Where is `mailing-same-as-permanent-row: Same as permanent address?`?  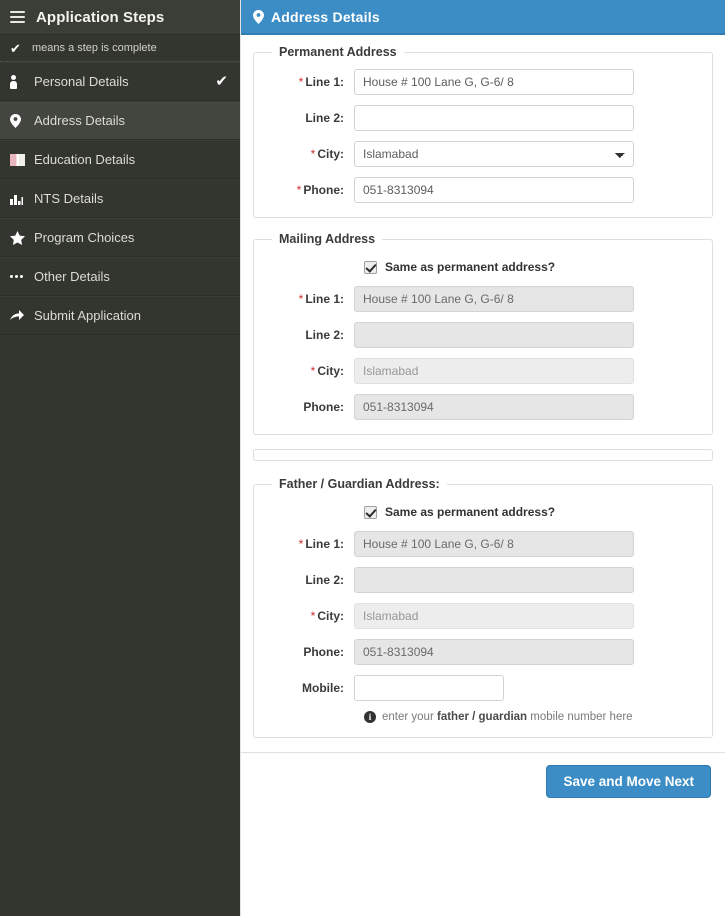
mailing-same-as-permanent-row: Same as permanent address? is located at coordinates (531, 267).